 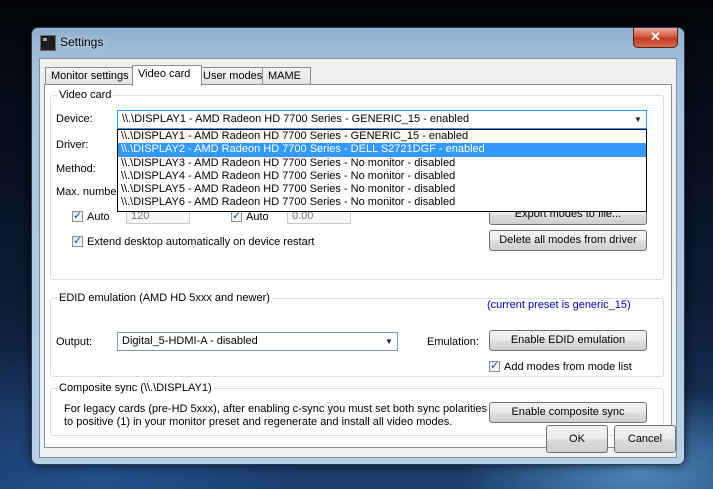 I want to click on edid-group-title: EDID emulation (AMD HD 5xxx and newer), so click(x=164, y=298).